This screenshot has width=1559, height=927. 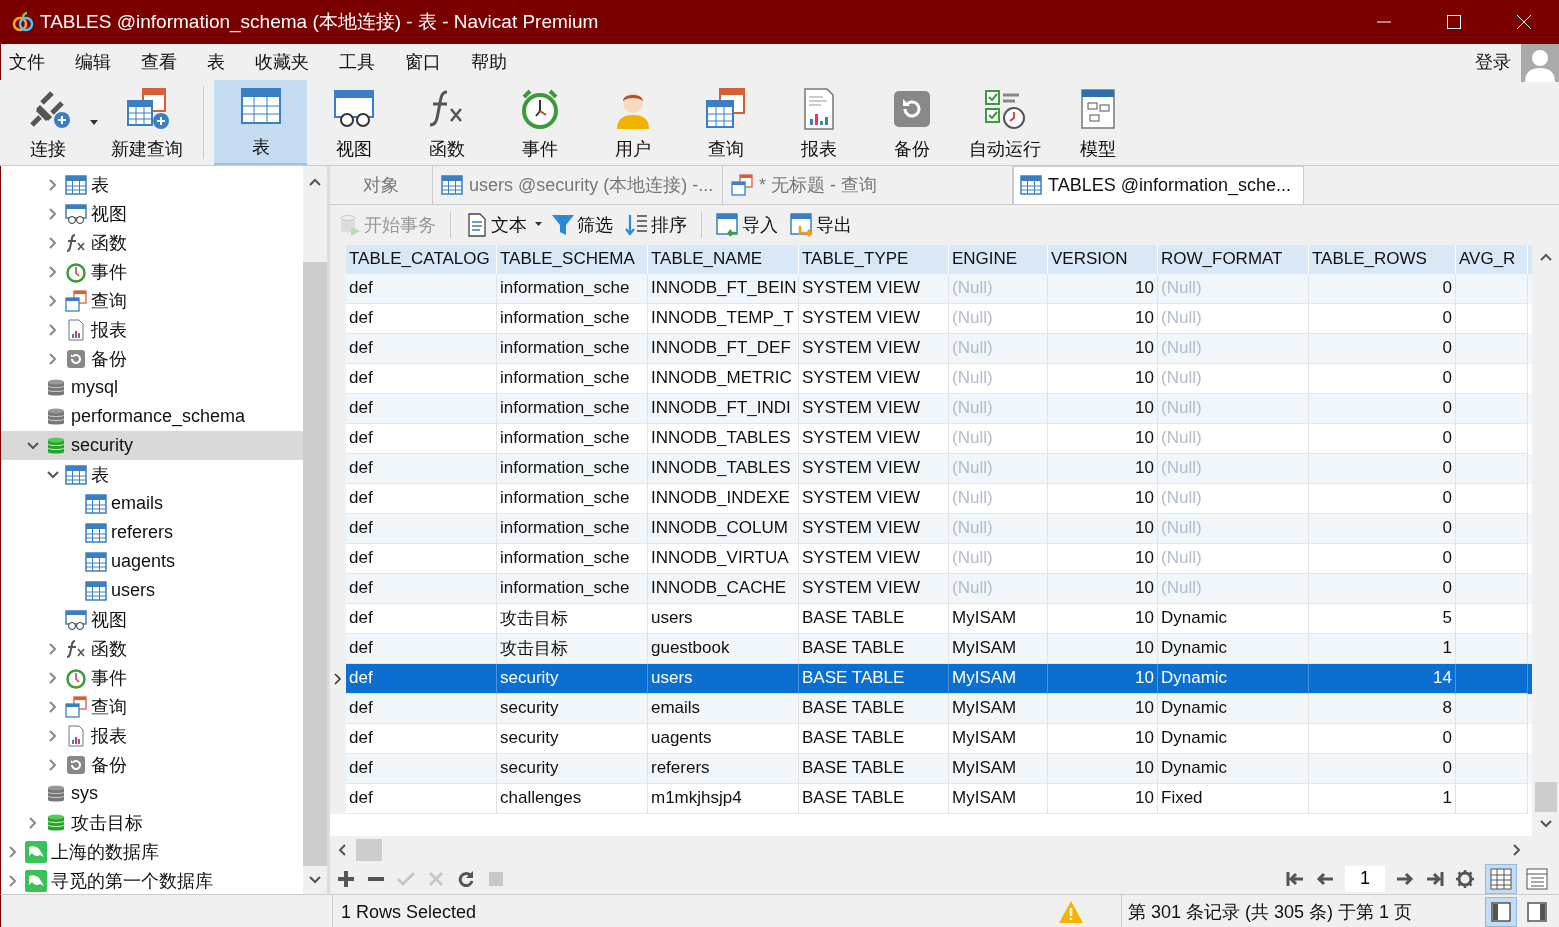 I want to click on column-header: TABLE_ROWS, so click(x=1382, y=259).